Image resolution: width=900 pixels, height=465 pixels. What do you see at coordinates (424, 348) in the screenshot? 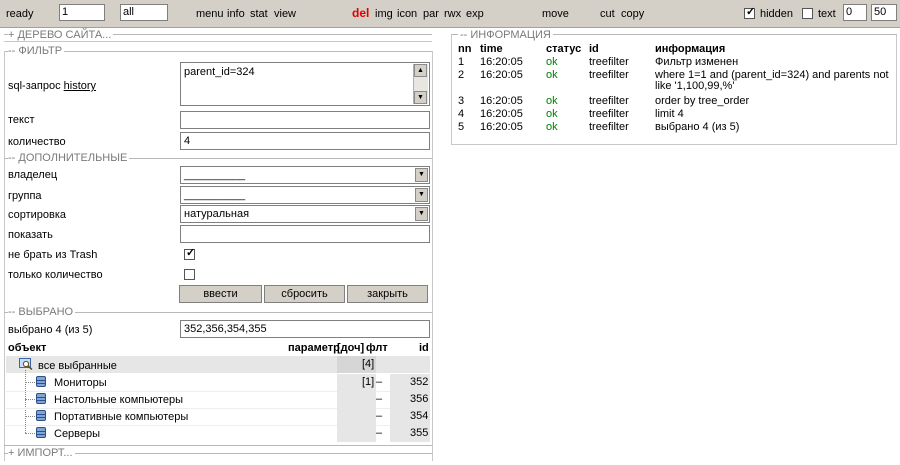
I see `id-column-header: id` at bounding box center [424, 348].